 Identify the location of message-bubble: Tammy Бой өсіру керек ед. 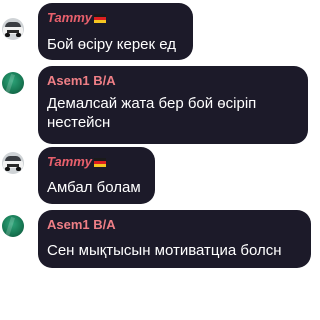
(115, 31).